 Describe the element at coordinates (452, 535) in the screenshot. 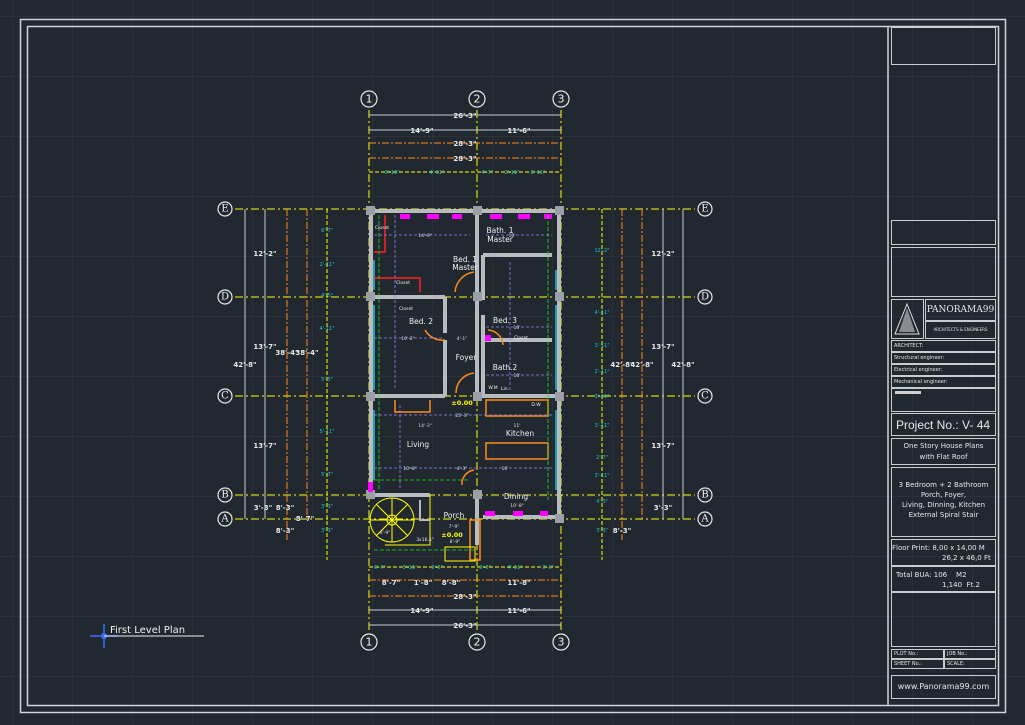

I see `level-mark: ±0.00` at that location.